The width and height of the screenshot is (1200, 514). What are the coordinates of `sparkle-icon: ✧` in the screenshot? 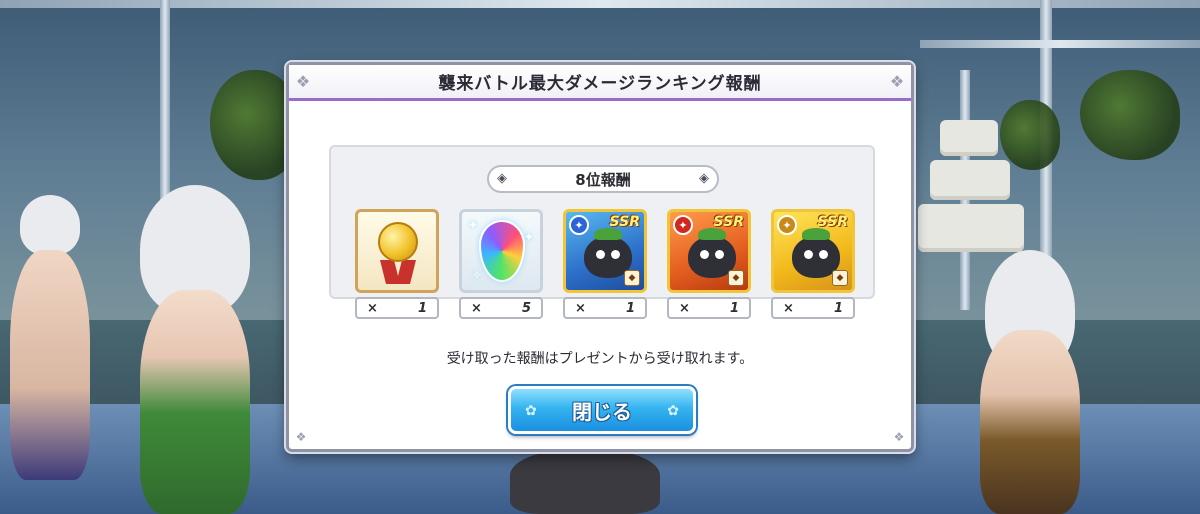 It's located at (477, 275).